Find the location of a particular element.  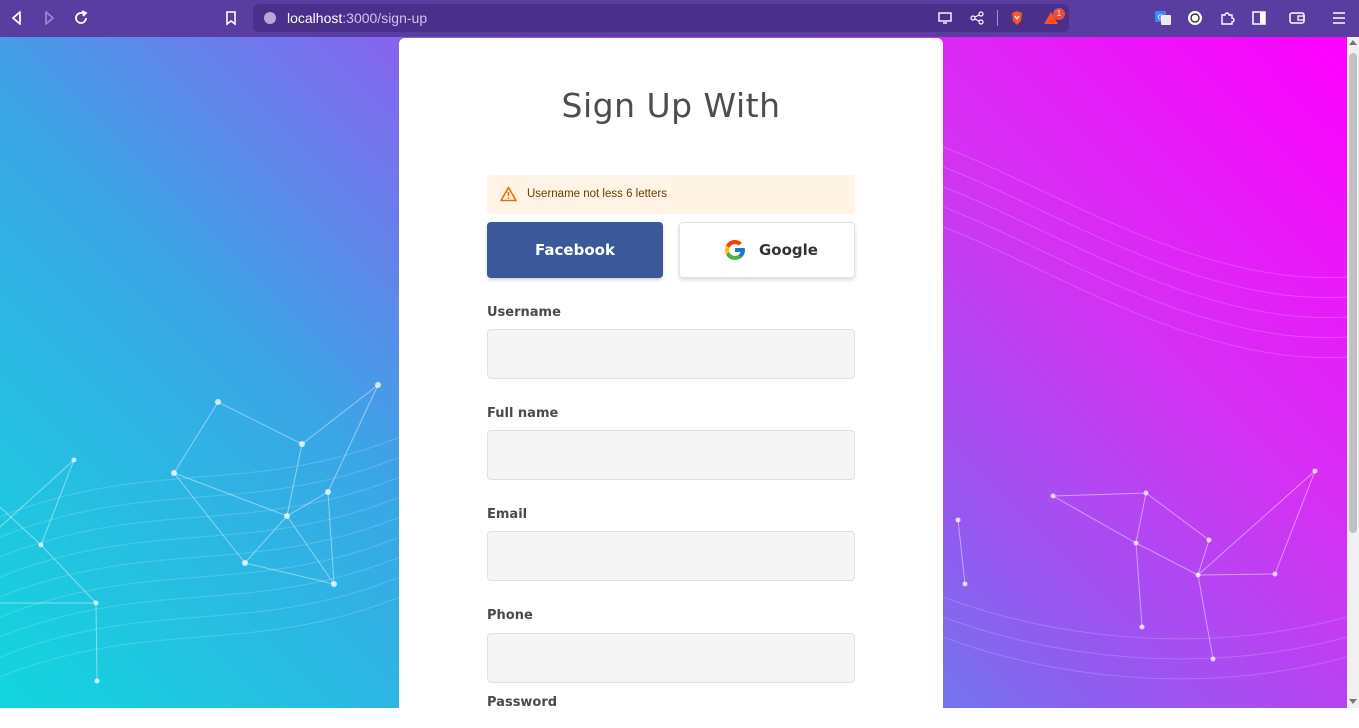

brave-shield-icon is located at coordinates (1017, 18).